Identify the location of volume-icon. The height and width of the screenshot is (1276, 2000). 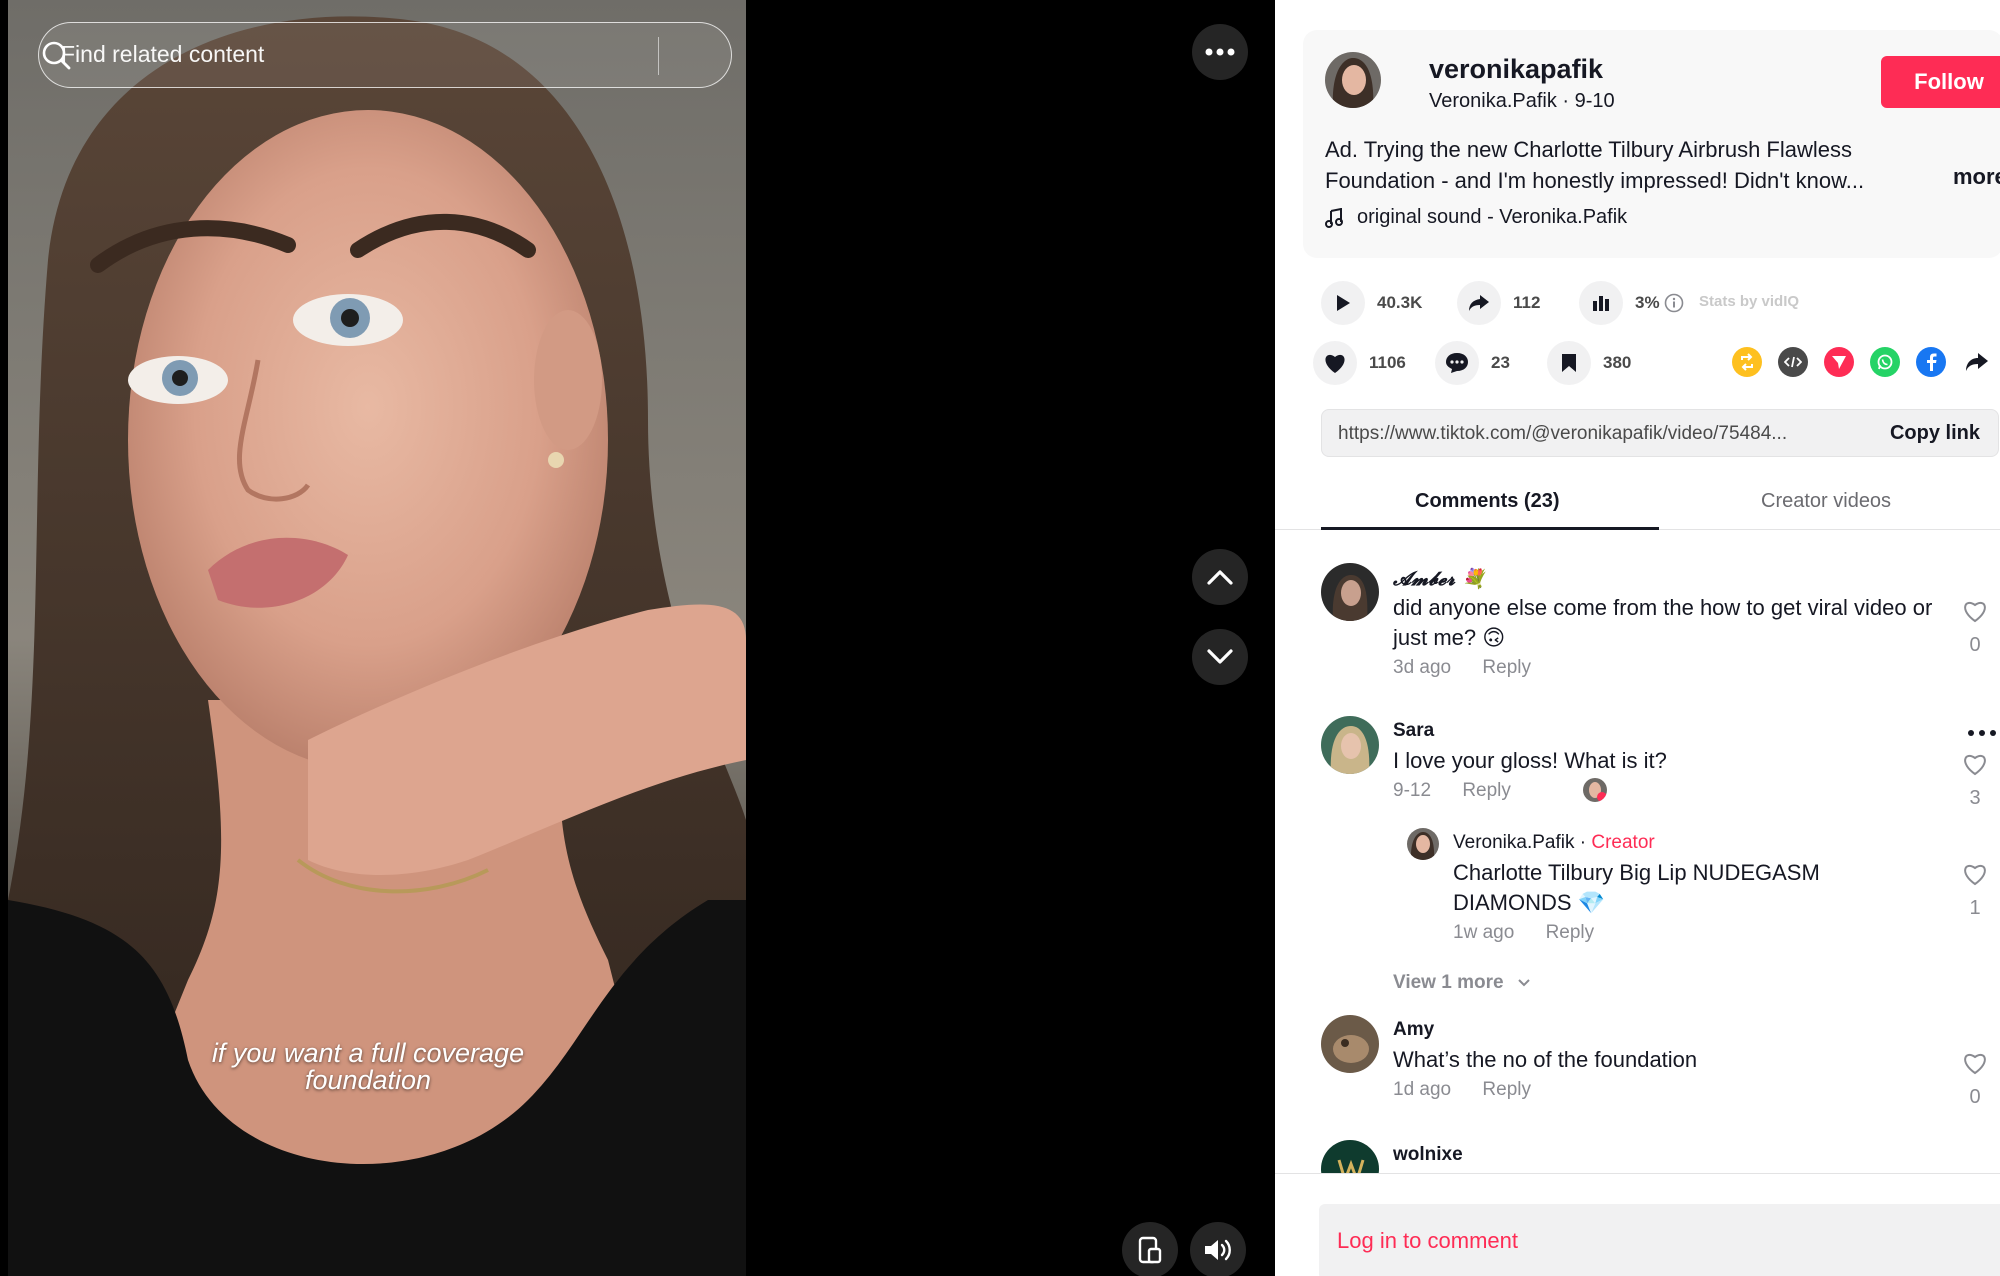
(1218, 1250).